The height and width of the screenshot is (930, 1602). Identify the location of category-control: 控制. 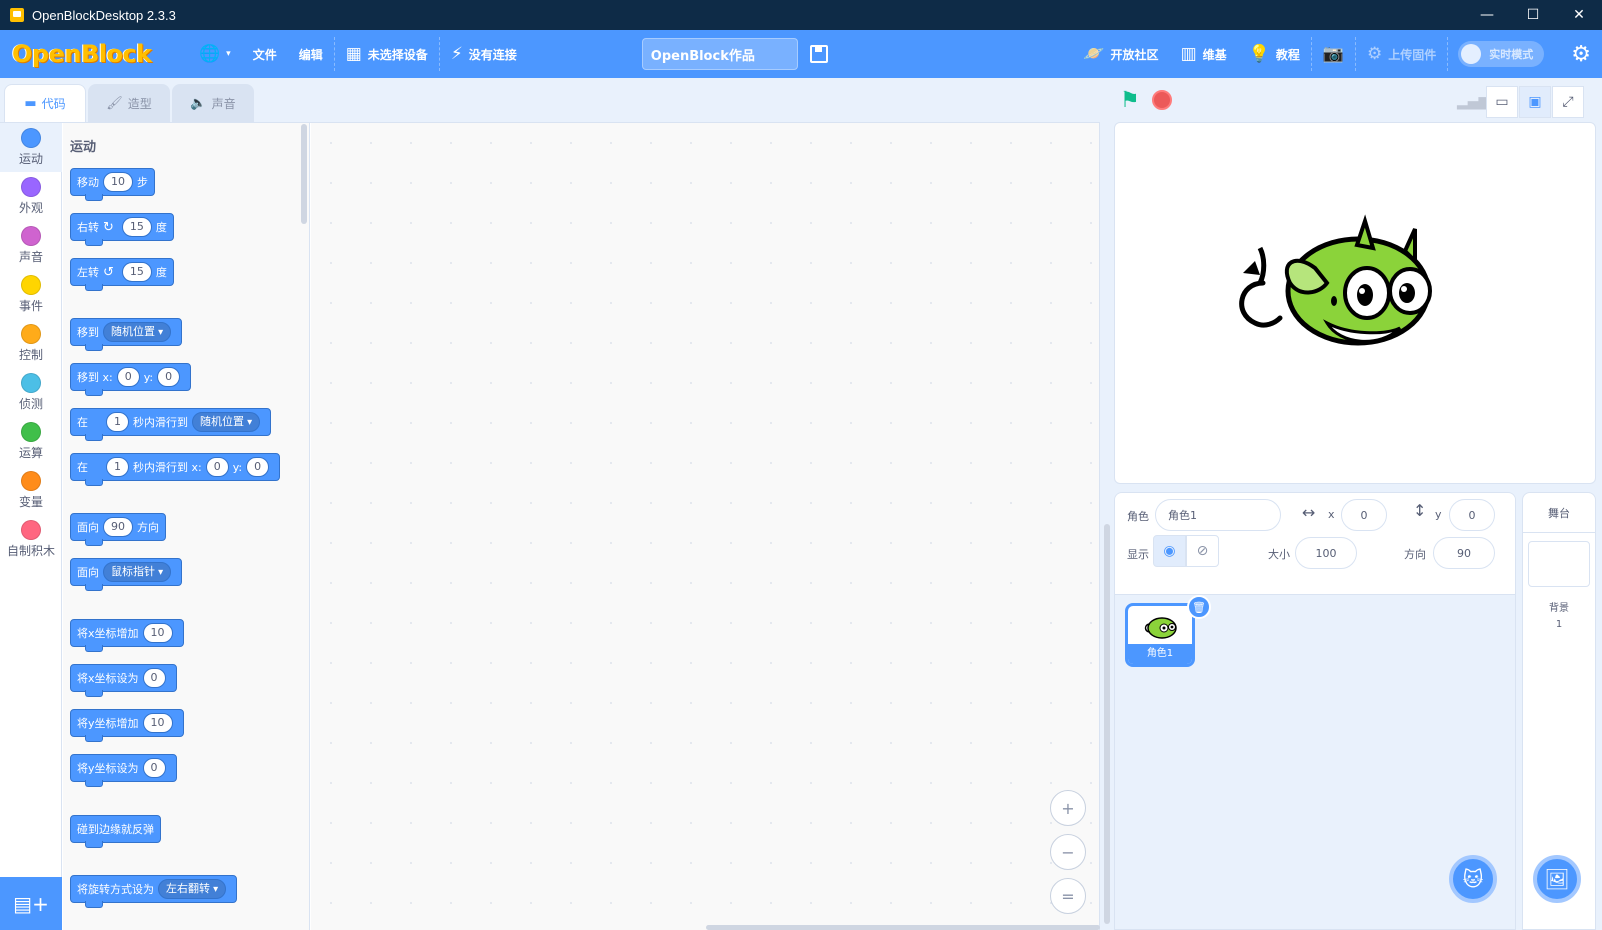
(31, 343).